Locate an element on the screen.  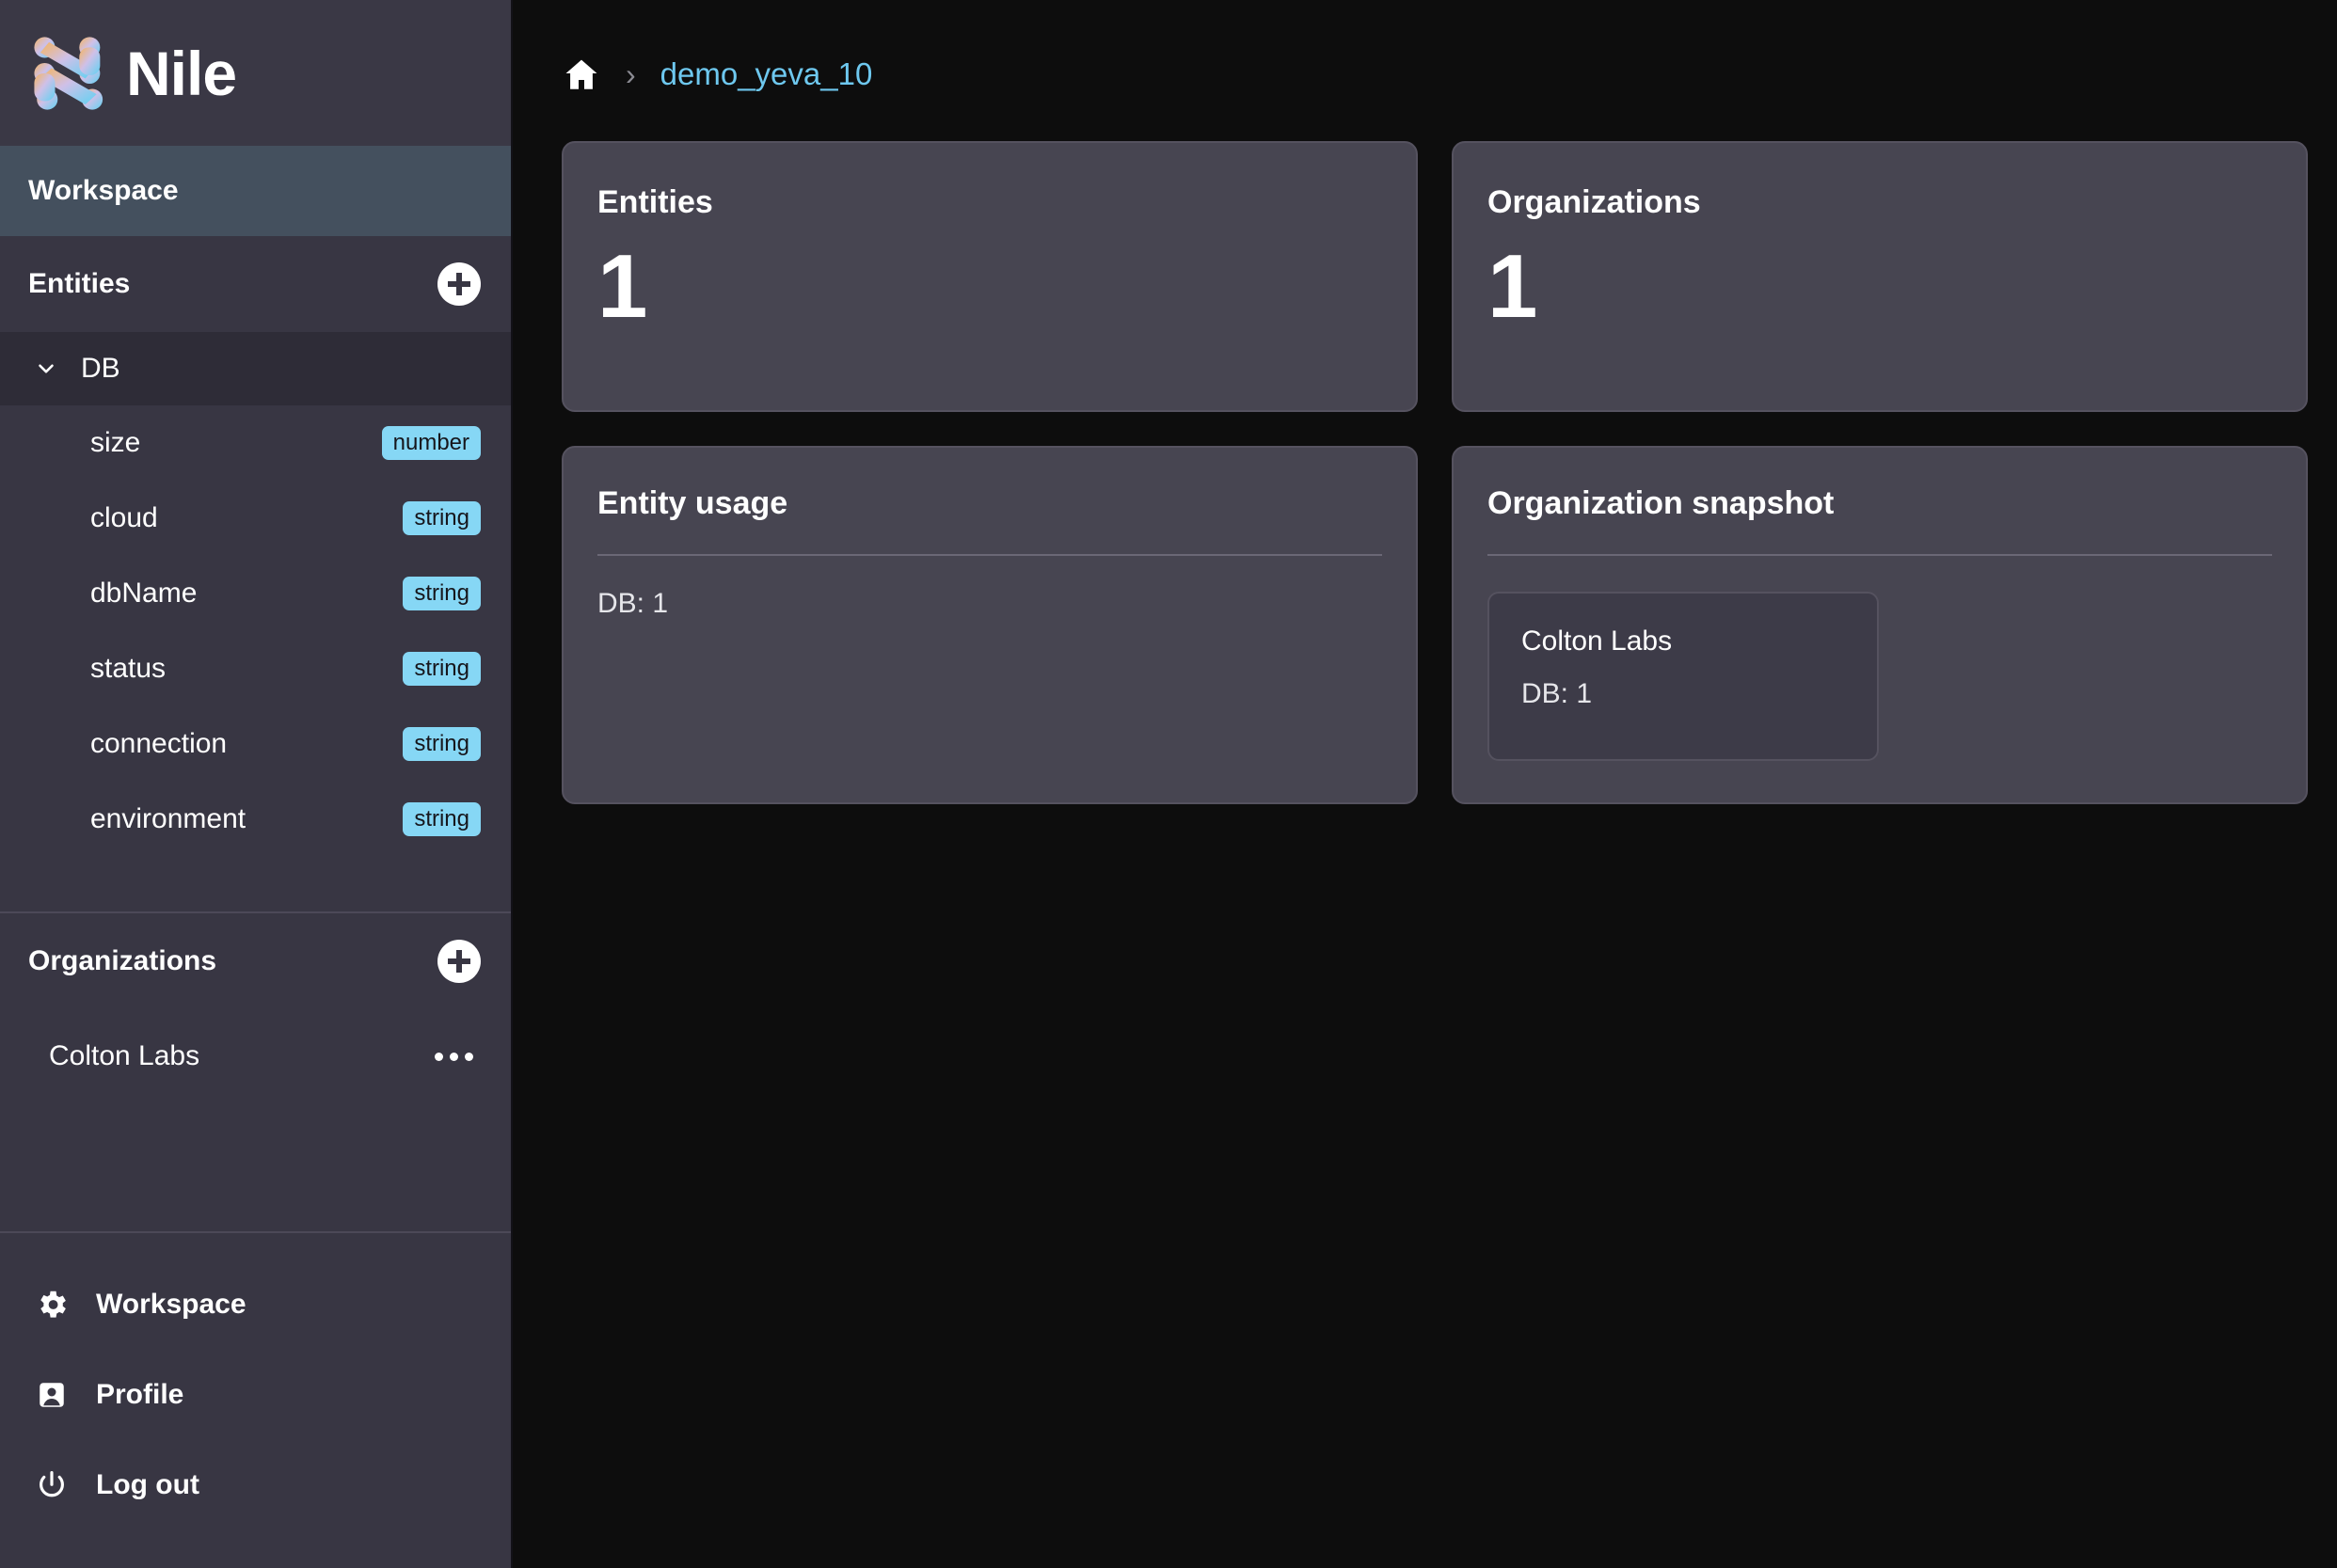
entity-usage-line: DB: 1 is located at coordinates (633, 603).